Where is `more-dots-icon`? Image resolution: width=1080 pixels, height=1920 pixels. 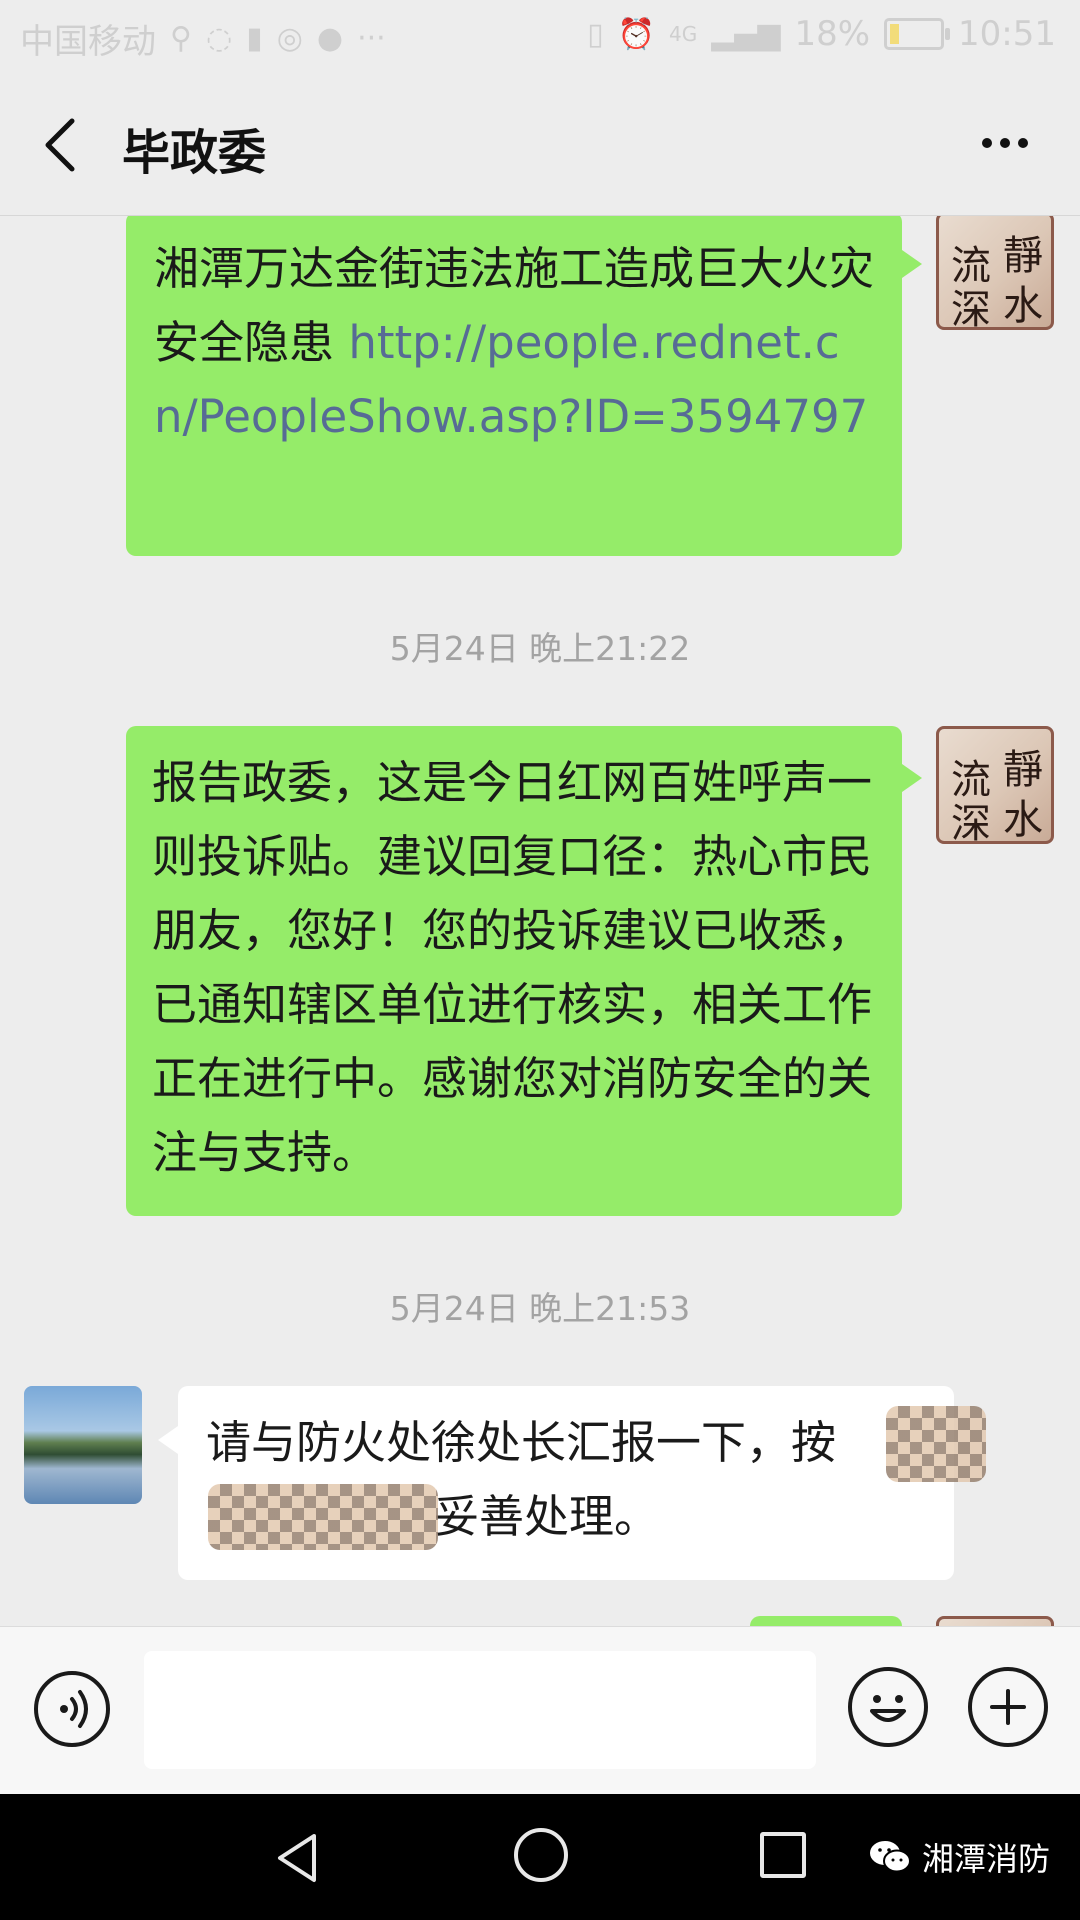 more-dots-icon is located at coordinates (1005, 143).